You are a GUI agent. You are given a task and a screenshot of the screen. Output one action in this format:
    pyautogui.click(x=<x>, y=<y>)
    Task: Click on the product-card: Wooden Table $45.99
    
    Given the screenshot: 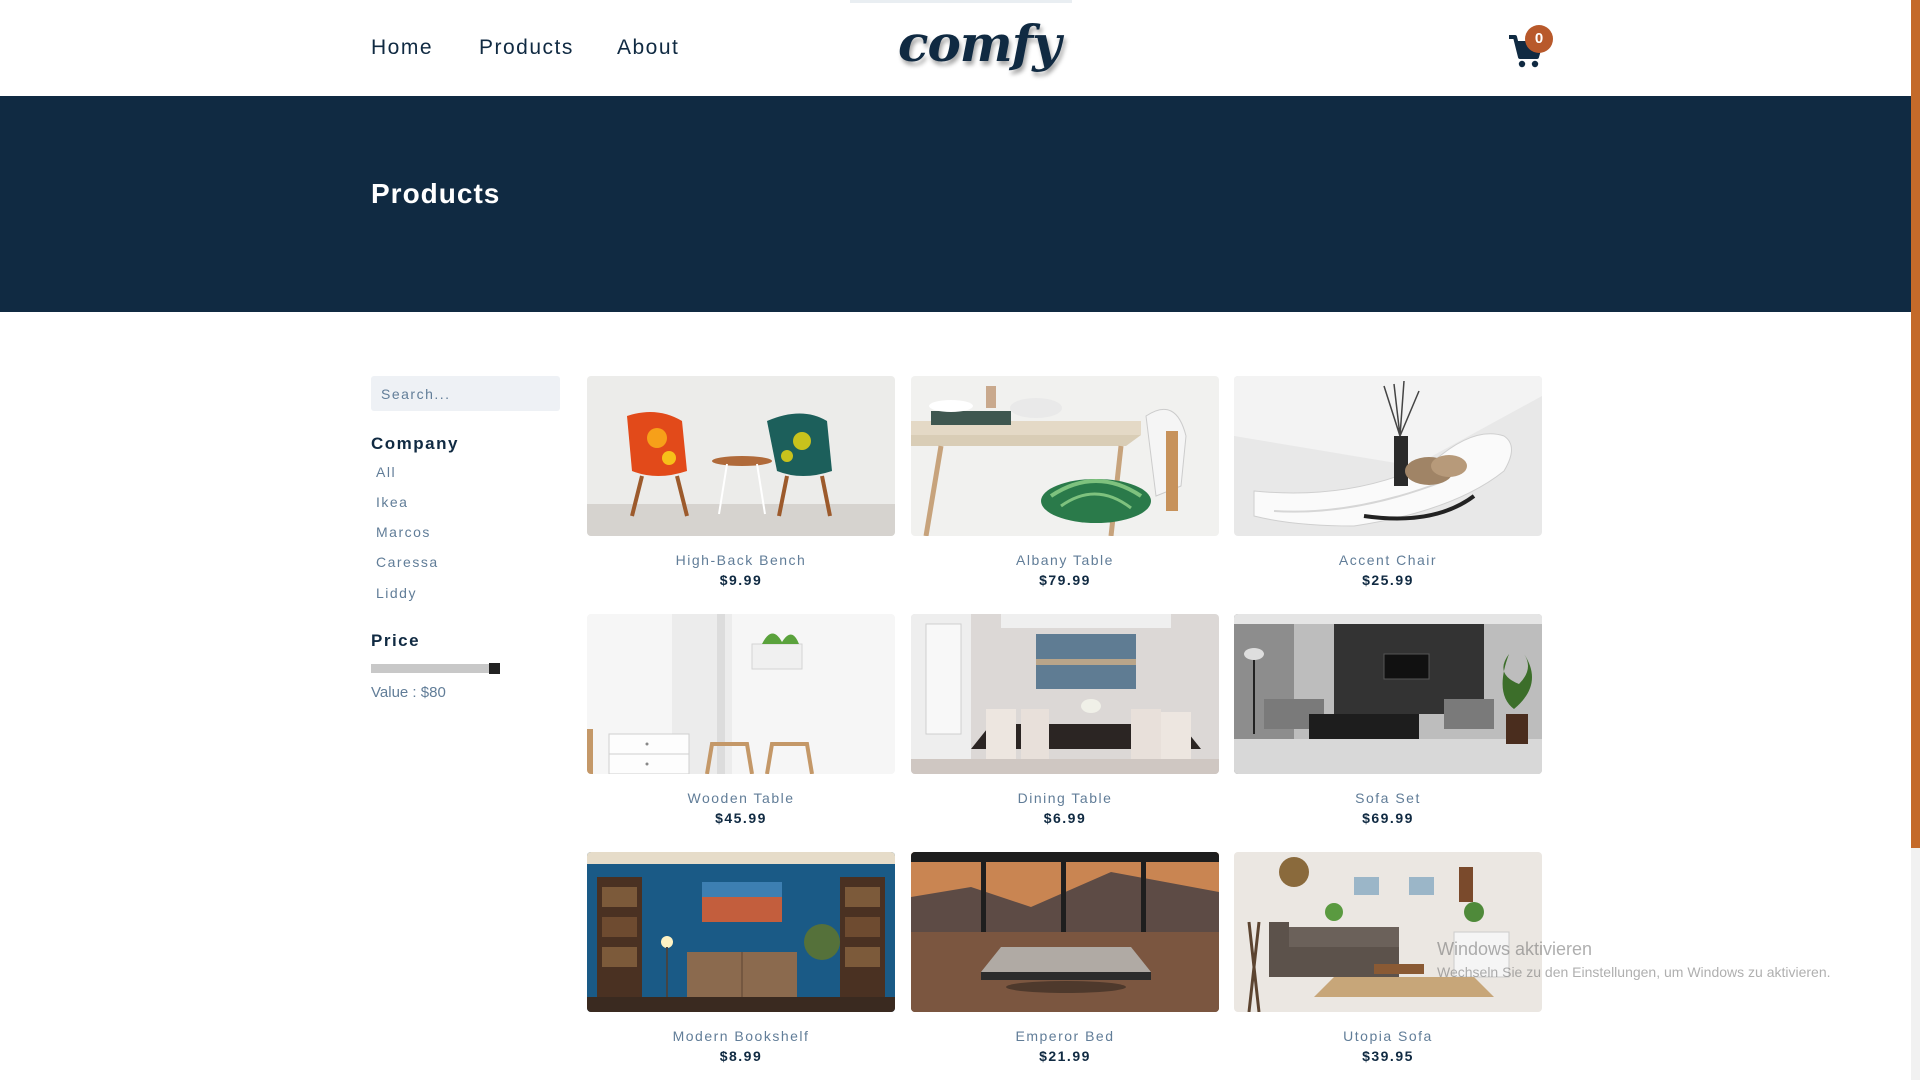 What is the action you would take?
    pyautogui.click(x=741, y=721)
    